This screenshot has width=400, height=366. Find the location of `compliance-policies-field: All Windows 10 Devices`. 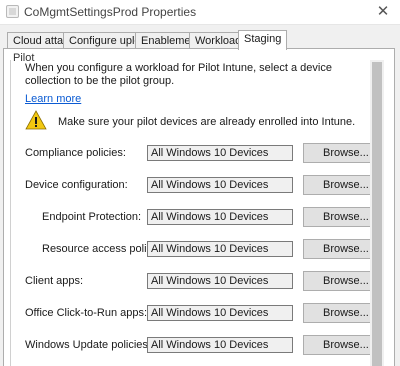

compliance-policies-field: All Windows 10 Devices is located at coordinates (220, 153).